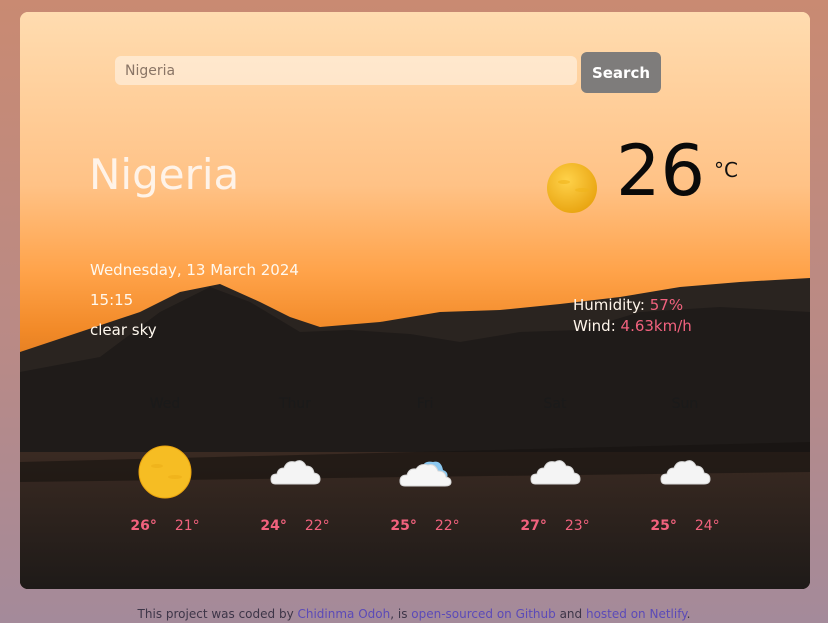 This screenshot has width=828, height=623. I want to click on forecast-day-name: Fri, so click(425, 404).